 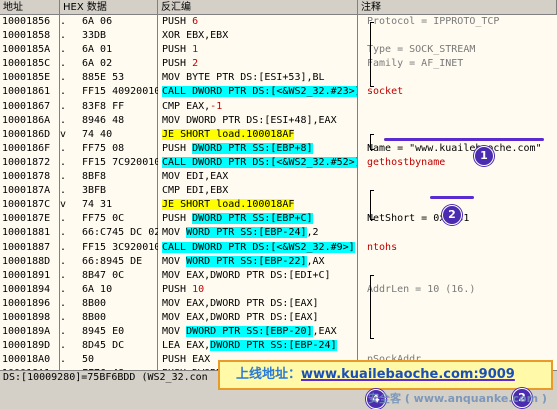 I want to click on disasm-cell: CALL DWORD PTR DS:[<&WS2_32.#52>], so click(x=259, y=163).